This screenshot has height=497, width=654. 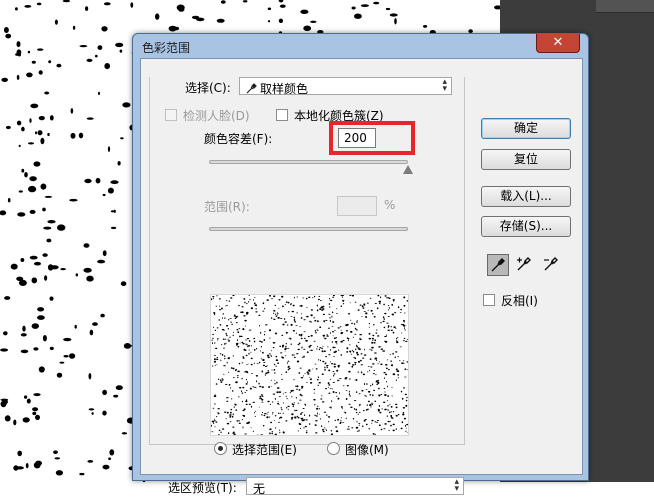 I want to click on preview-mode-dropdown: 无 ▴ ▾, so click(x=355, y=486).